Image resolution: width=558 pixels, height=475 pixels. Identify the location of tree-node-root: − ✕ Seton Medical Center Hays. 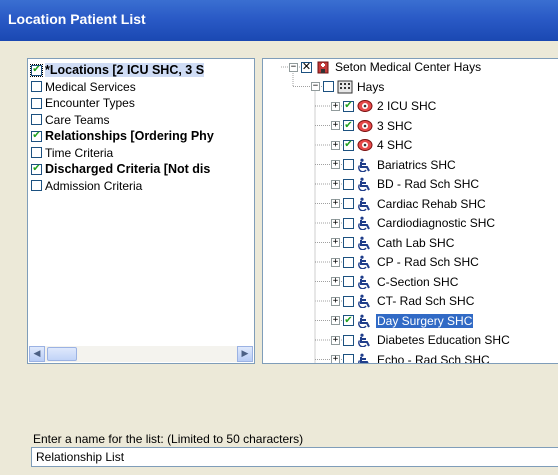
(385, 67).